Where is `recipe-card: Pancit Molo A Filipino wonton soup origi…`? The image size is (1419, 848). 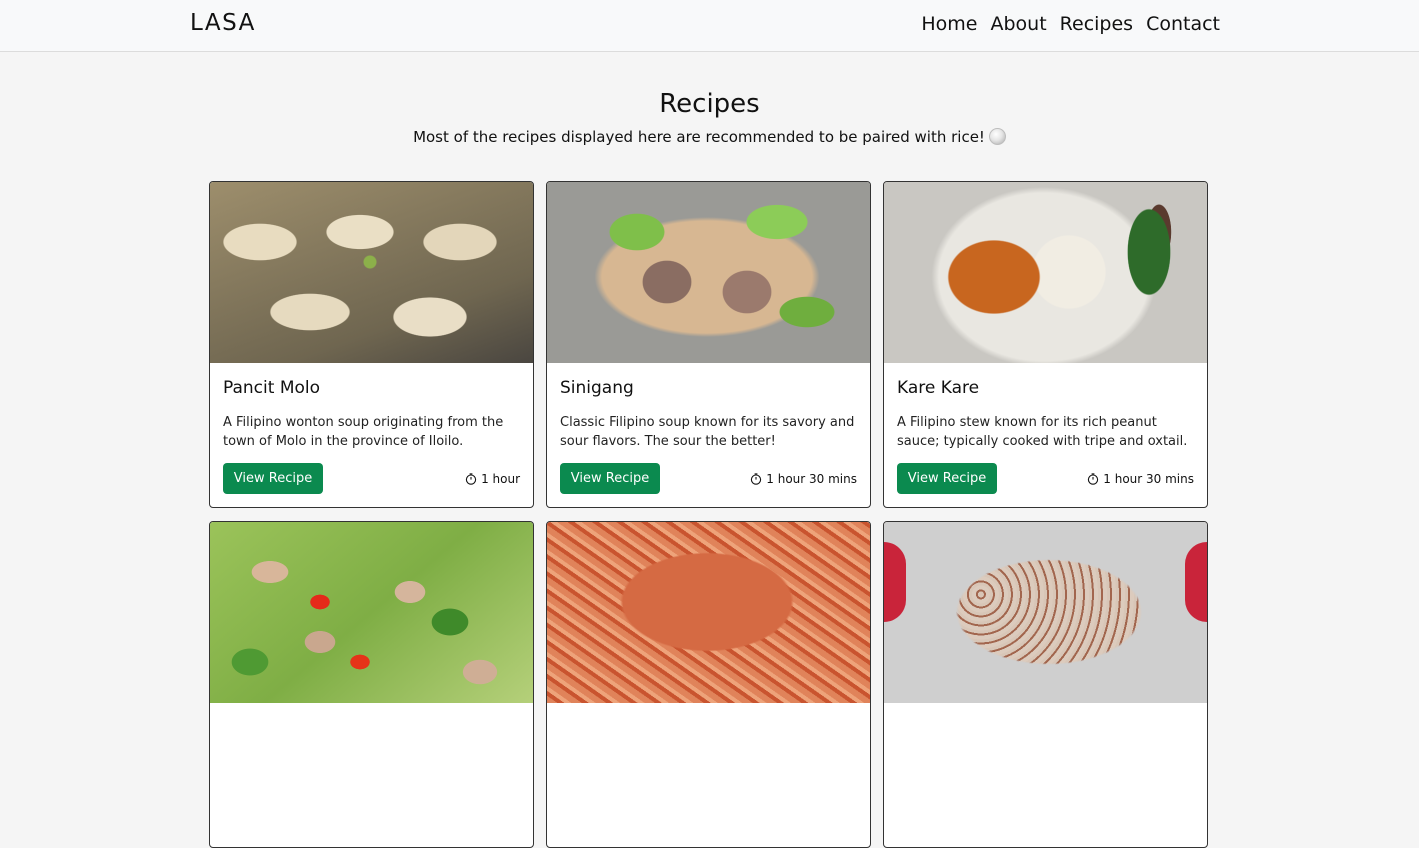 recipe-card: Pancit Molo A Filipino wonton soup origi… is located at coordinates (371, 344).